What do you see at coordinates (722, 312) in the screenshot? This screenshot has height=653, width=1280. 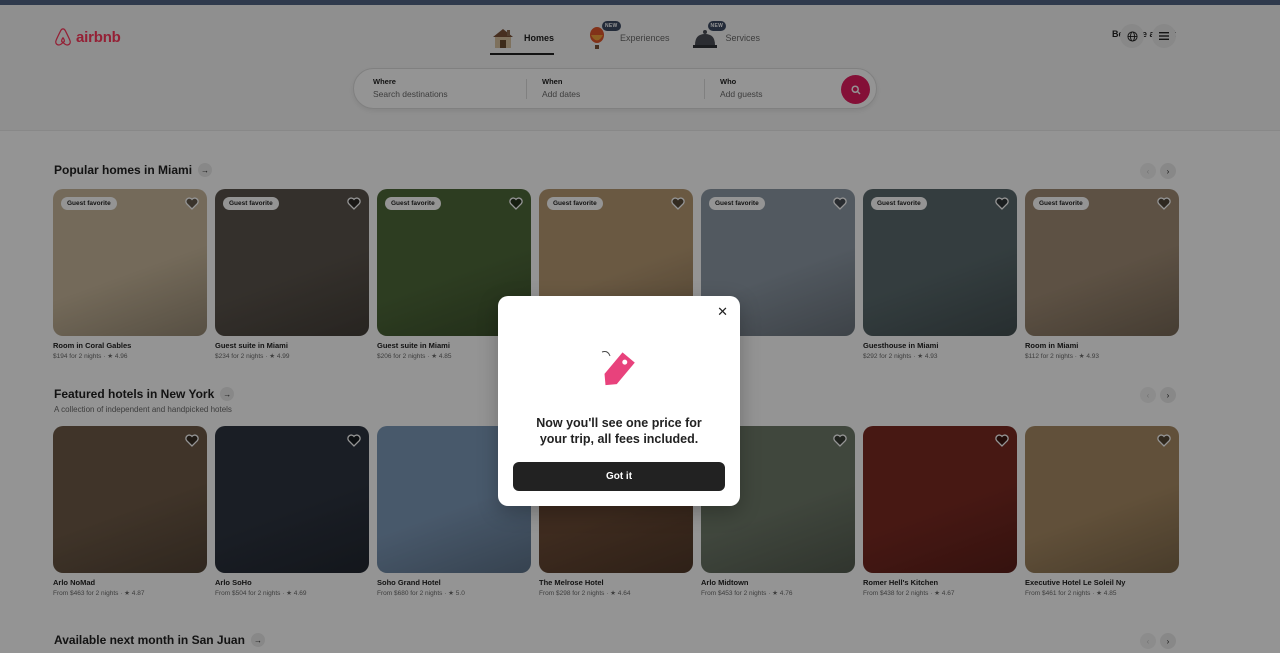 I see `close-icon: ✕` at bounding box center [722, 312].